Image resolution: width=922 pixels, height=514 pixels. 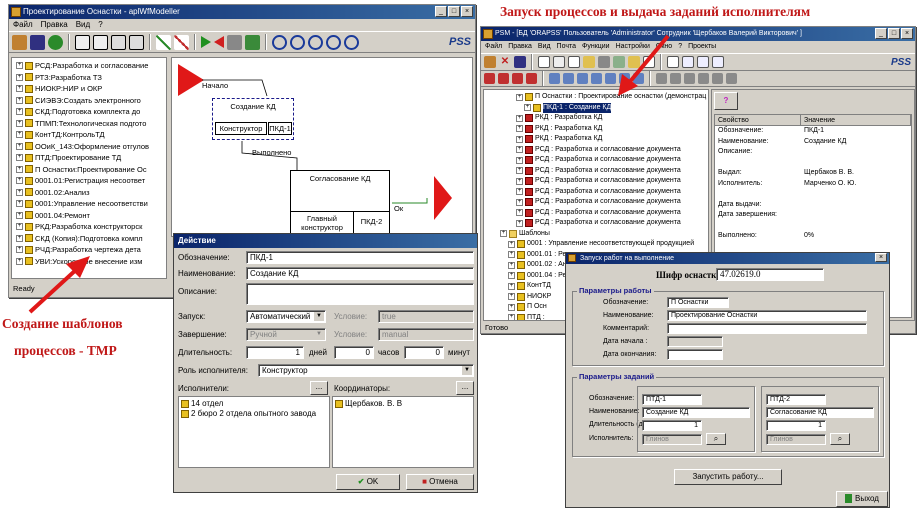 What do you see at coordinates (89, 181) in the screenshot?
I see `tree-node: +0001.01:Регистрация несоответ` at bounding box center [89, 181].